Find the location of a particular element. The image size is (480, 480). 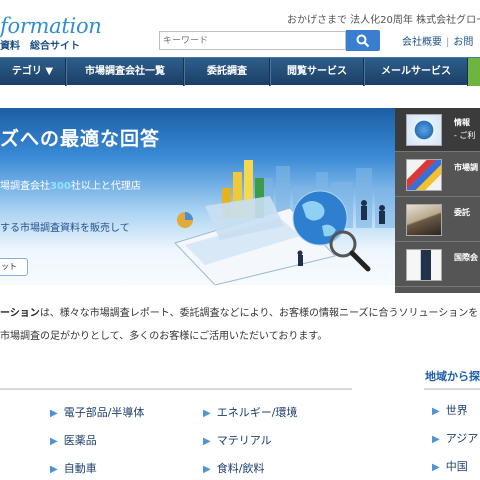

nav-item-highlight is located at coordinates (474, 72).